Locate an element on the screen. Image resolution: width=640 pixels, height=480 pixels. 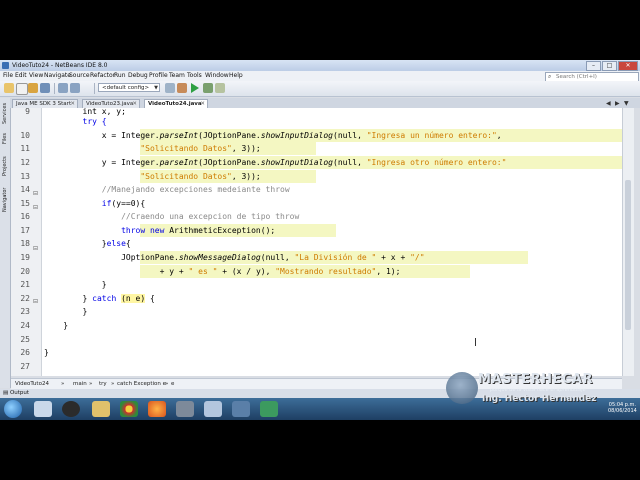
toolbar: <default config> ▼ is located at coordinates (320, 89).